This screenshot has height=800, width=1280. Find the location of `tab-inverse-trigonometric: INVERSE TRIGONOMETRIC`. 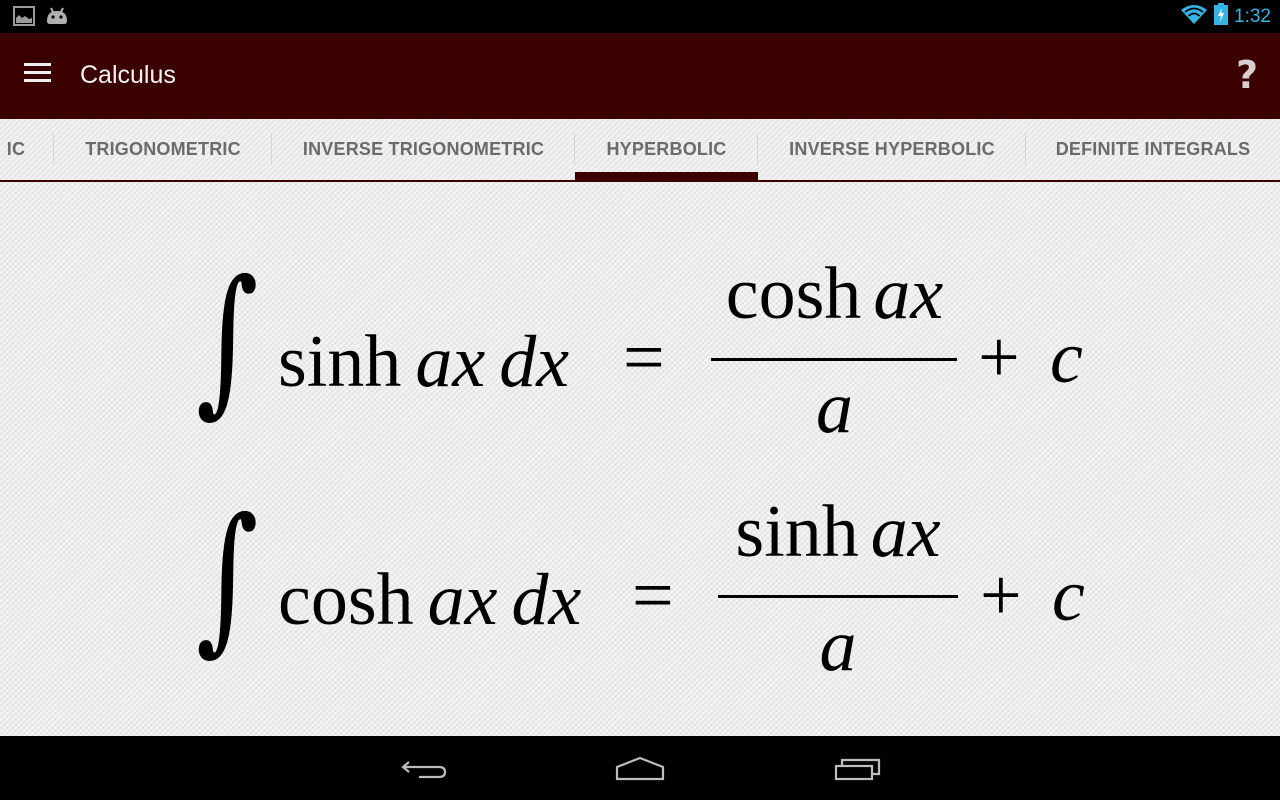

tab-inverse-trigonometric: INVERSE TRIGONOMETRIC is located at coordinates (423, 149).